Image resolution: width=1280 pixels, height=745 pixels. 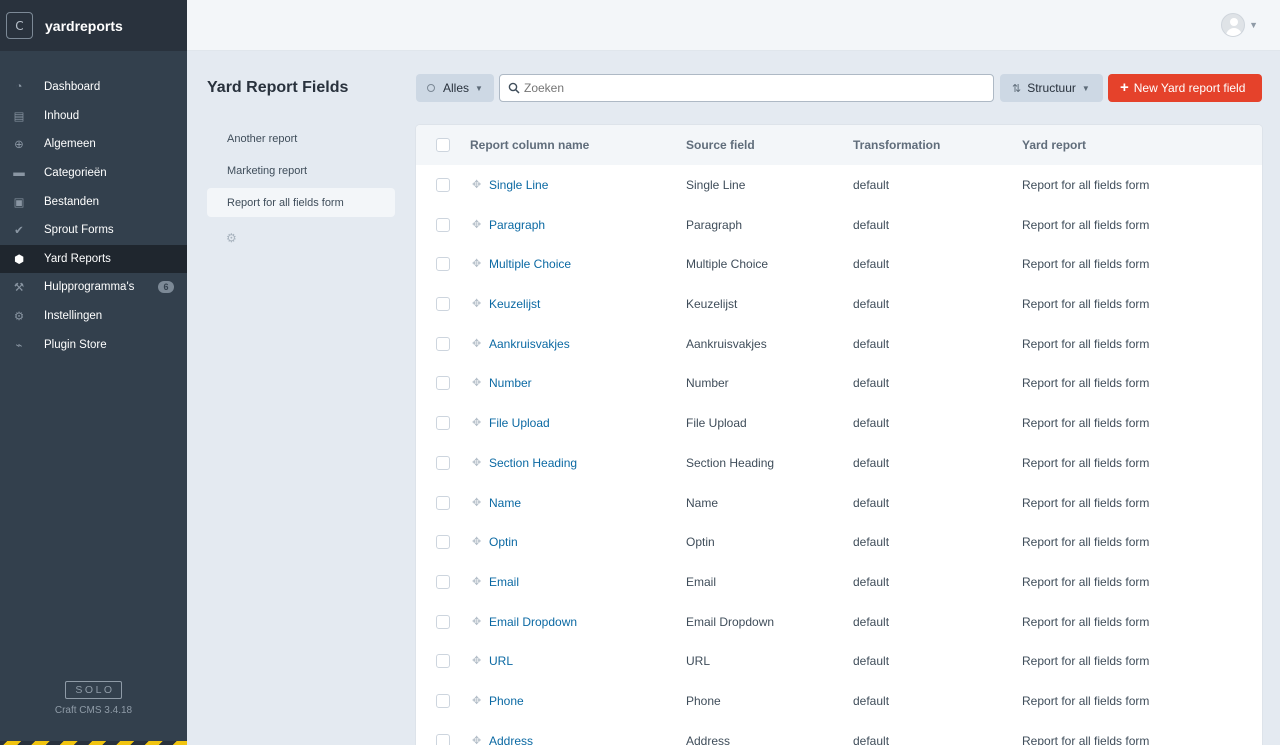 I want to click on field-name-link: Number, so click(x=510, y=383).